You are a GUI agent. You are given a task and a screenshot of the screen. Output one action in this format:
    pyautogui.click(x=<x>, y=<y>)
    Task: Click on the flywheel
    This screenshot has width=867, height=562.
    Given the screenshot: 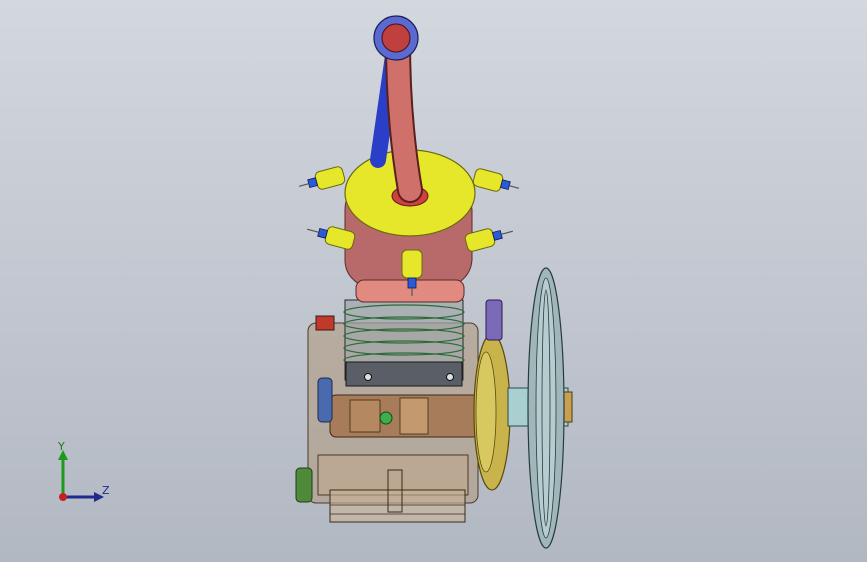 What is the action you would take?
    pyautogui.click(x=492, y=395)
    